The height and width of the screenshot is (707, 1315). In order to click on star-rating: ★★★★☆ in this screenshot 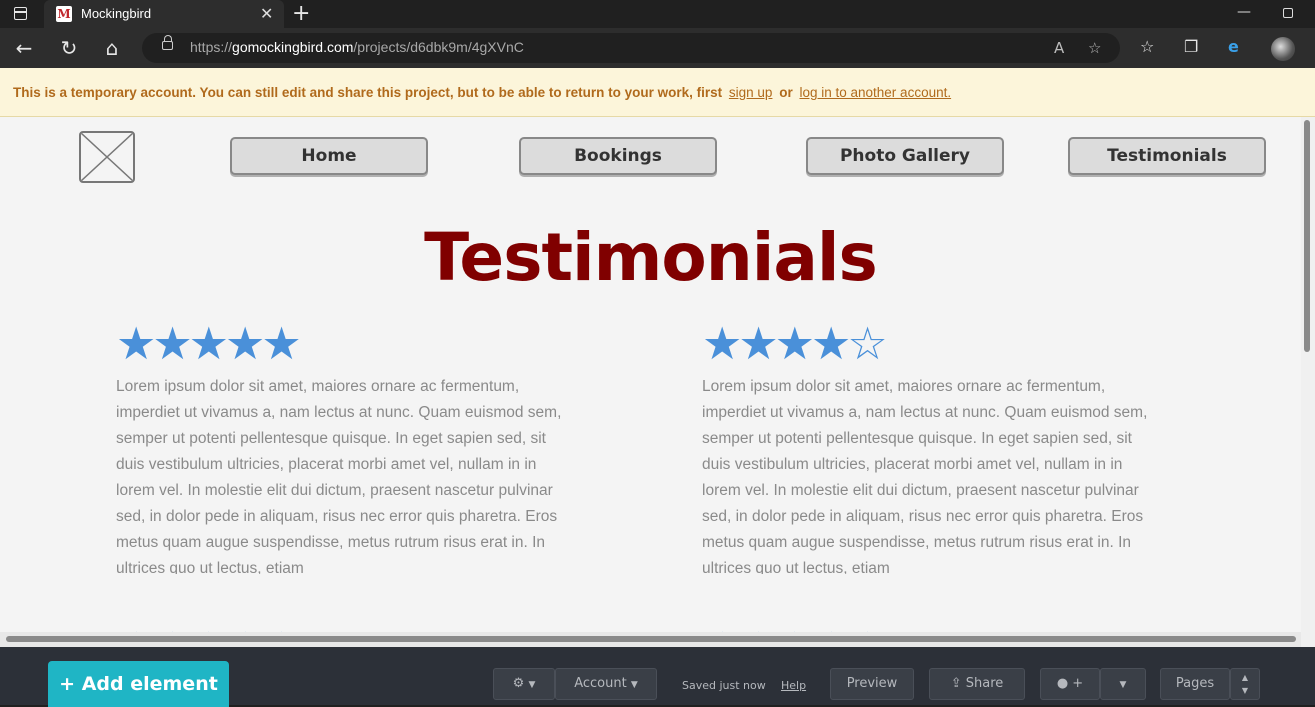, I will do `click(795, 343)`.